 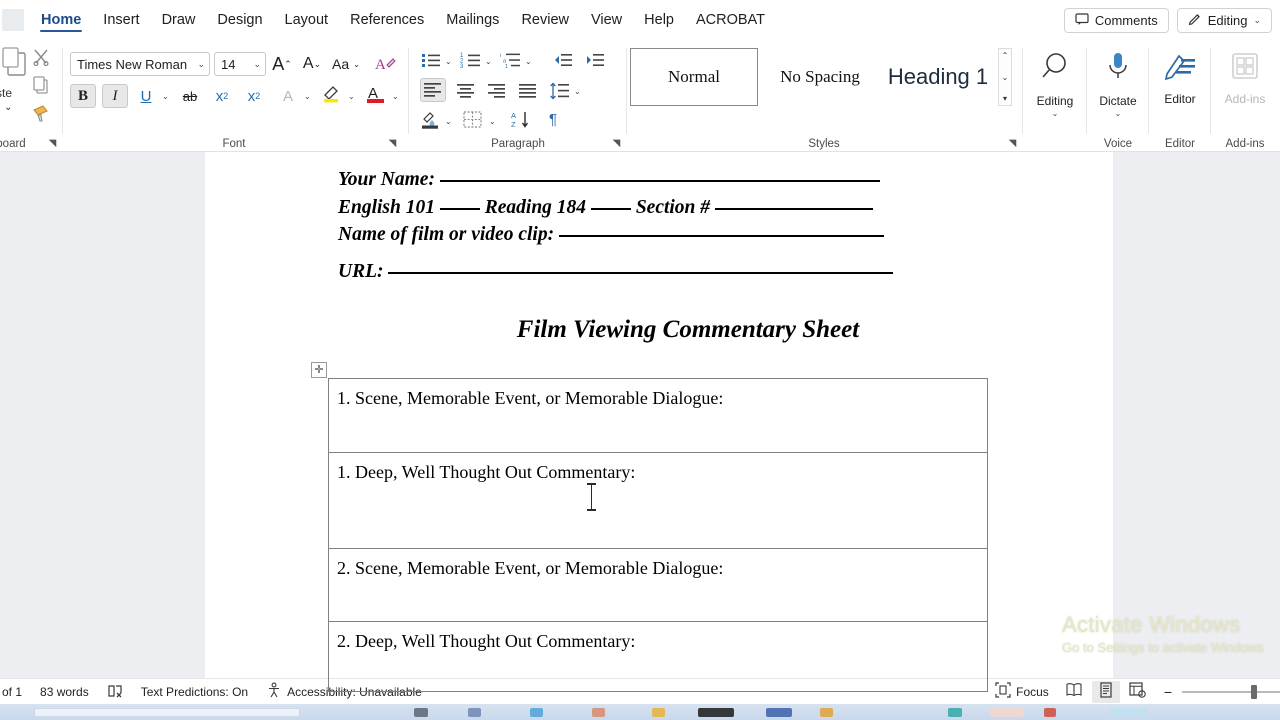 I want to click on text-effects-button: A, so click(x=288, y=96).